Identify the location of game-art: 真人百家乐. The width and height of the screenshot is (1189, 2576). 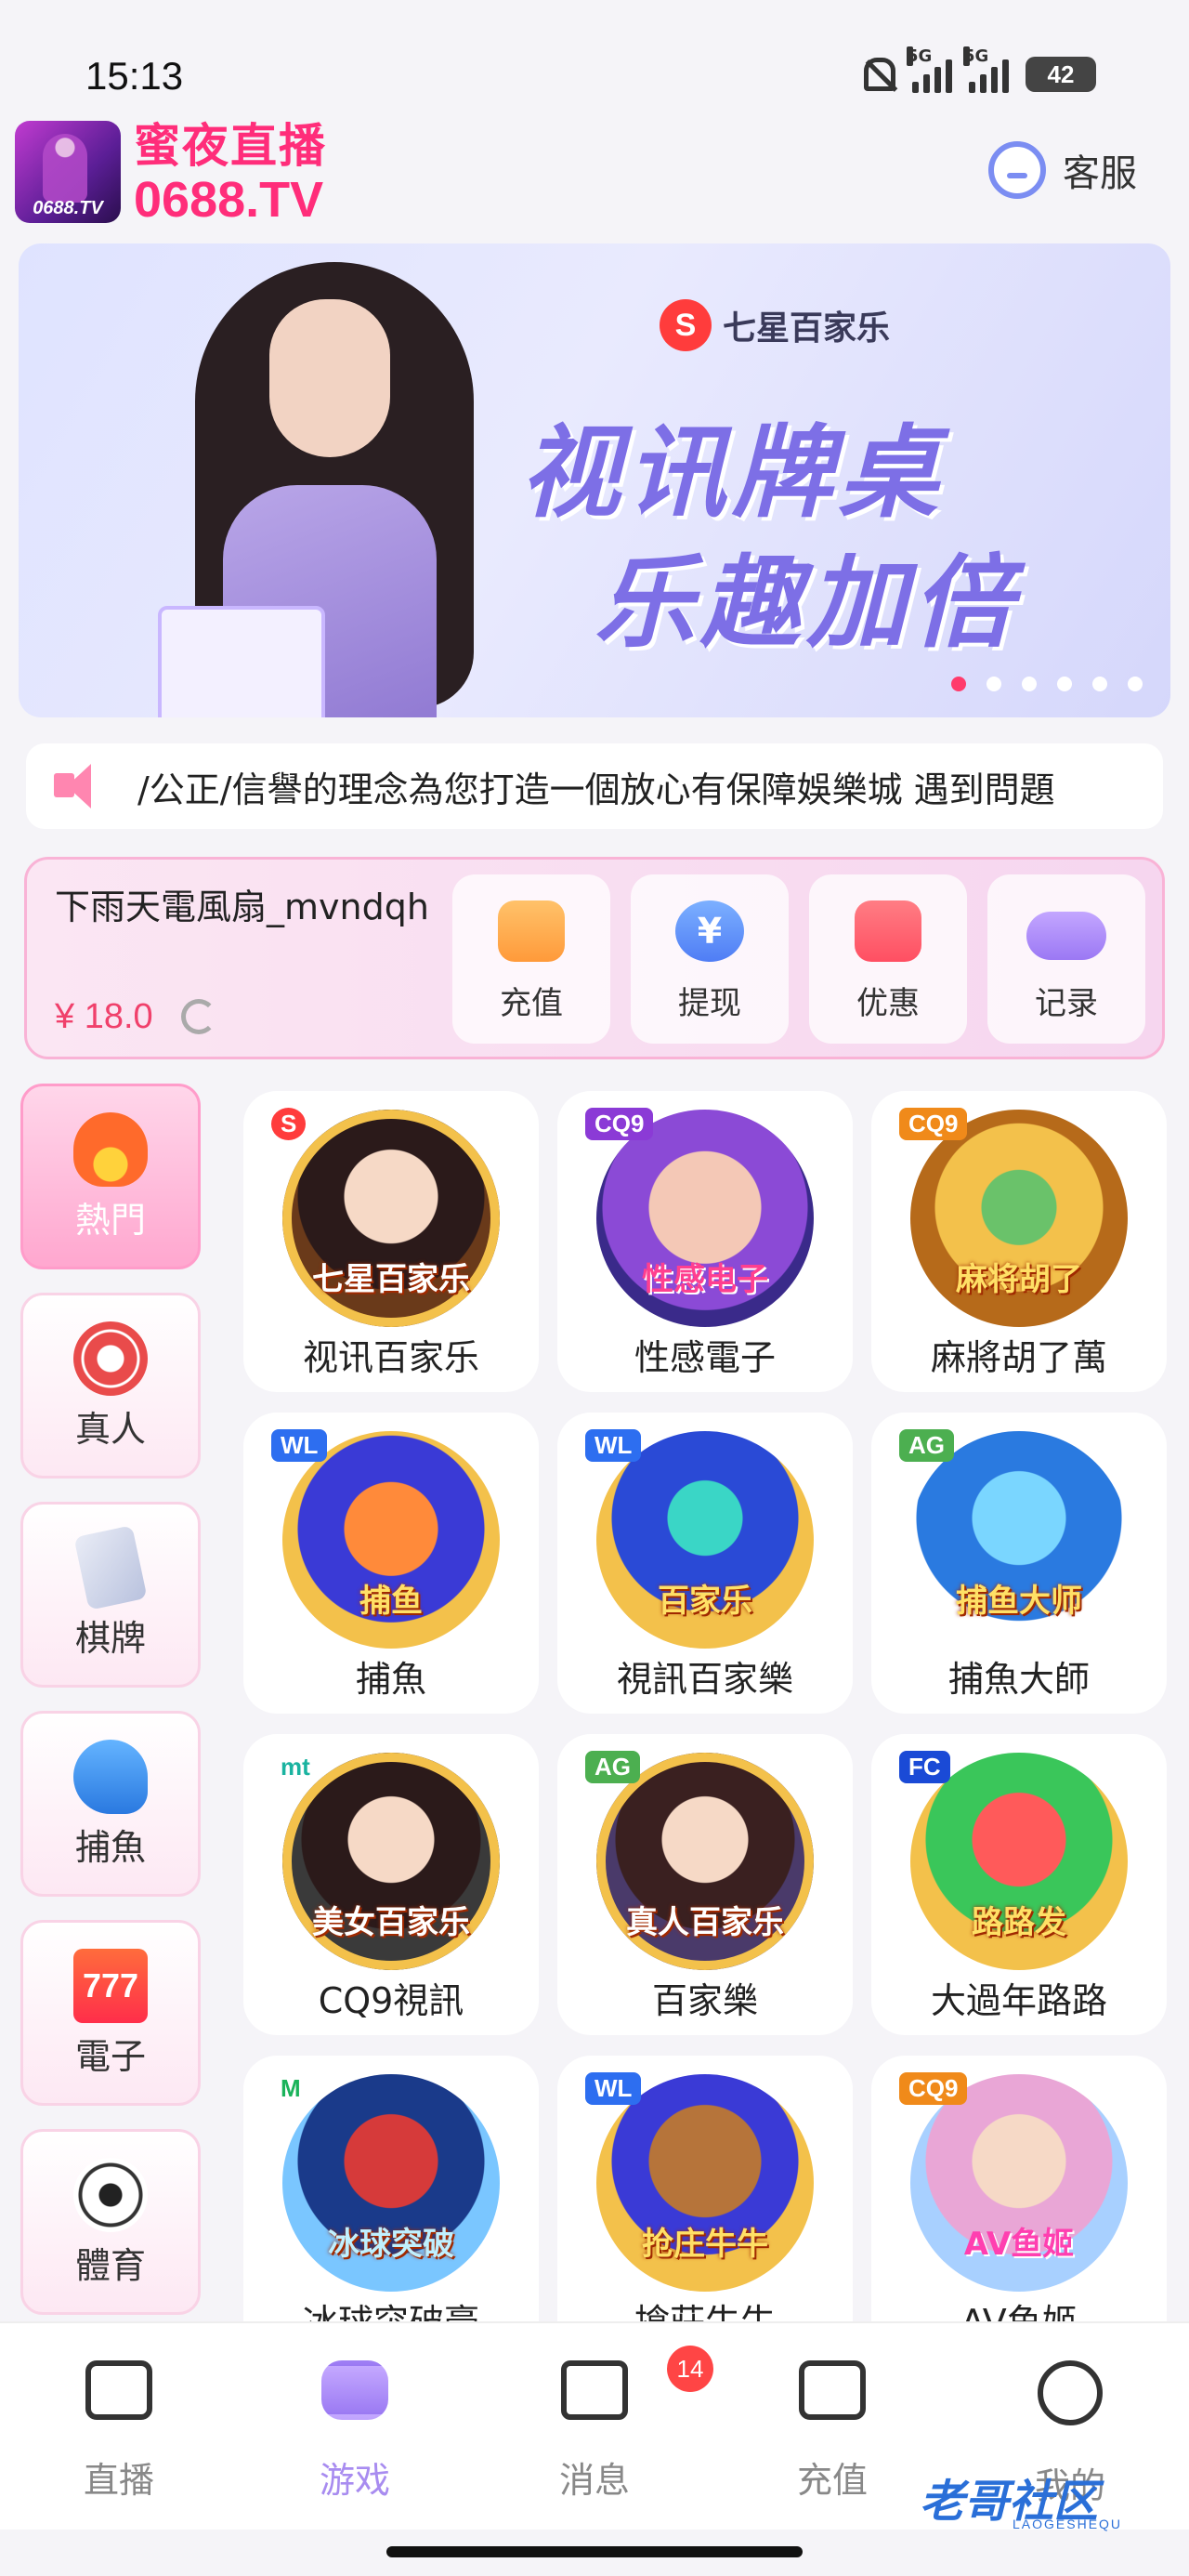
(705, 1861).